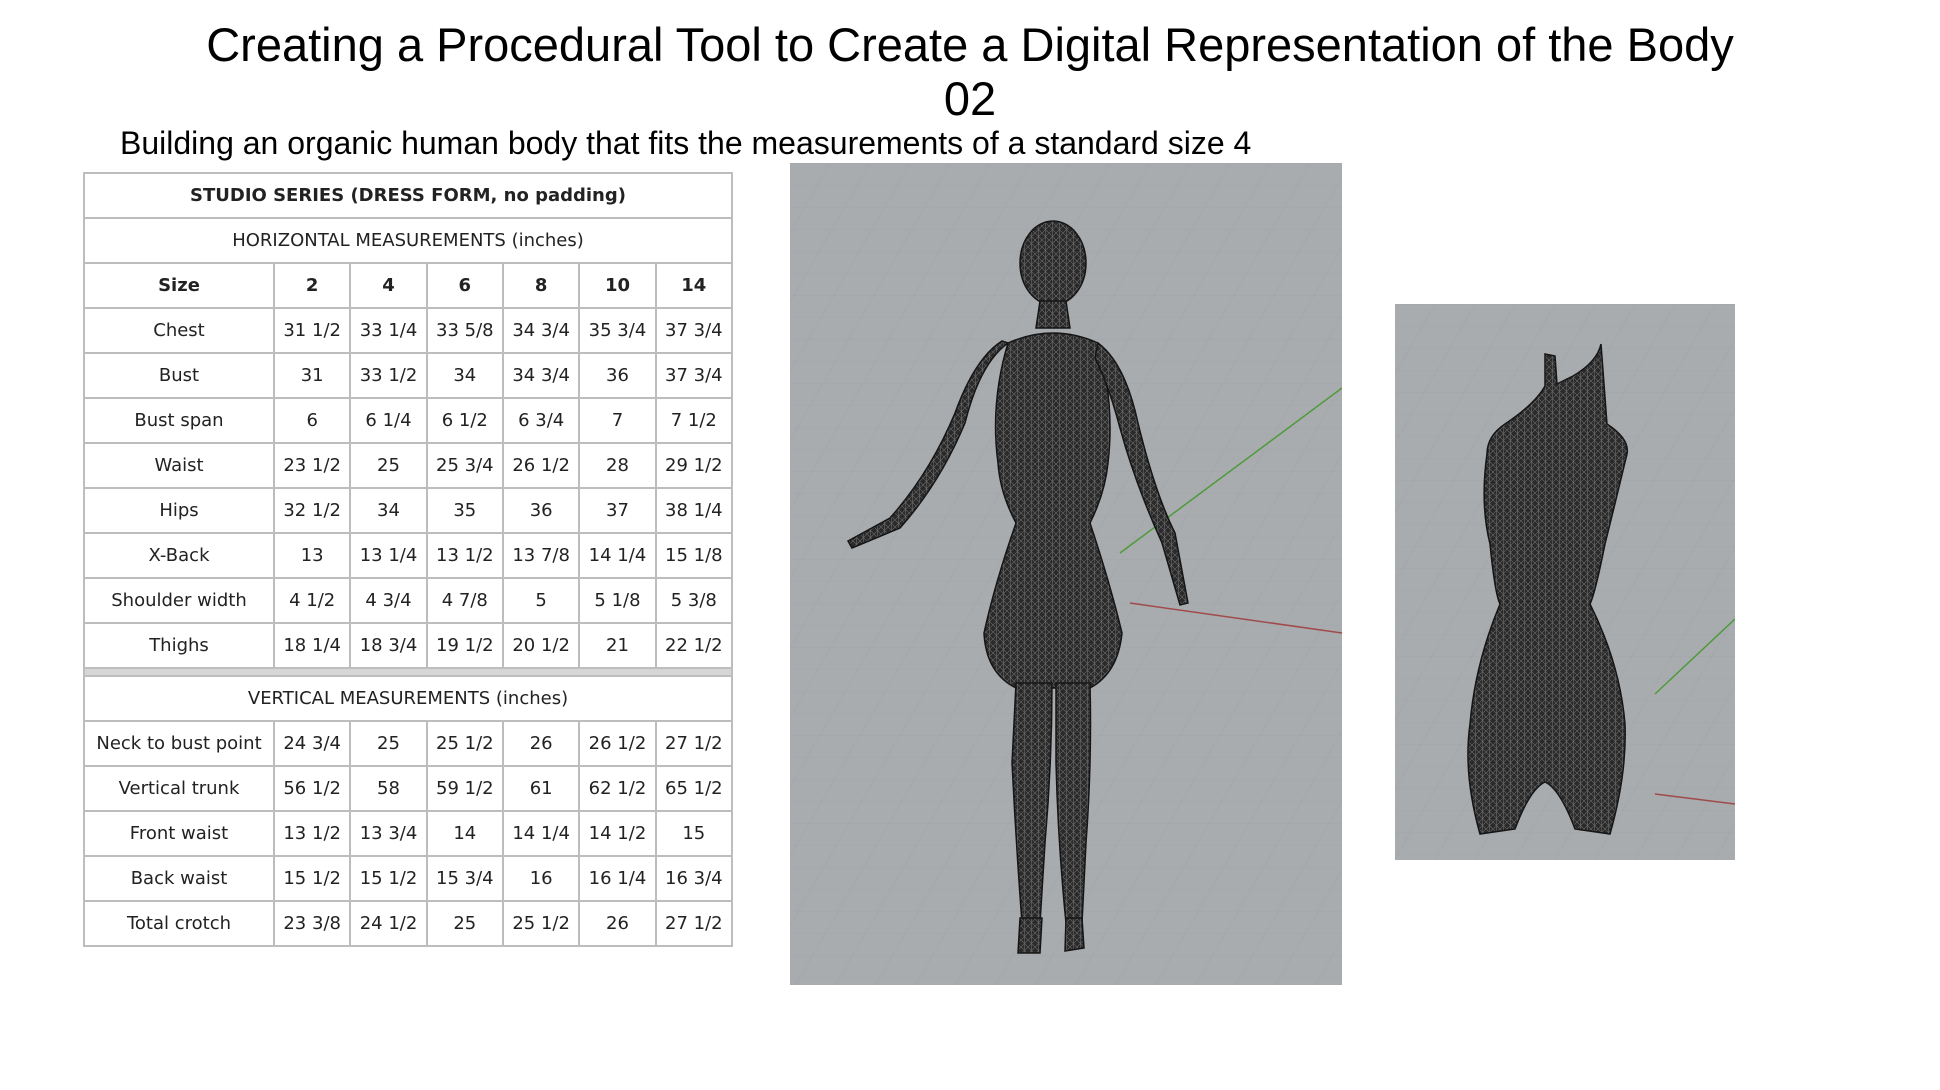  I want to click on value-cell: 25, so click(464, 923).